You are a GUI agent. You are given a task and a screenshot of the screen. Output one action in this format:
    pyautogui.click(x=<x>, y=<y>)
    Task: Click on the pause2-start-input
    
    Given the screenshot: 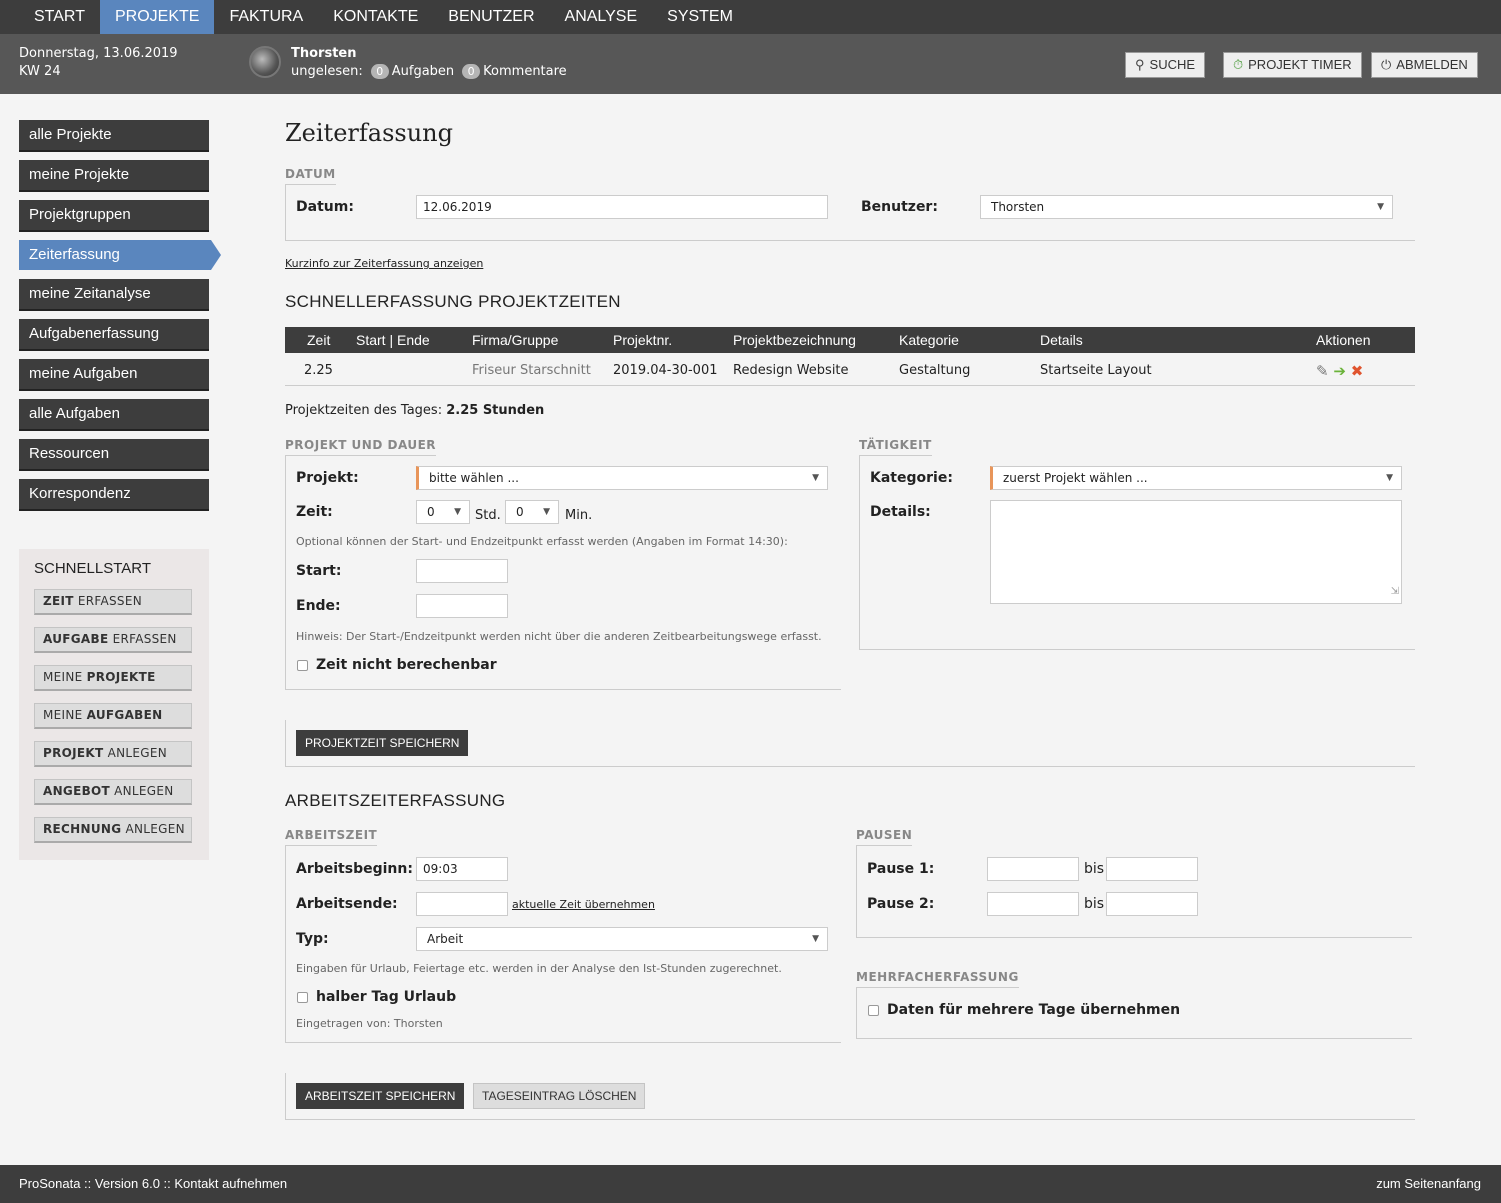 What is the action you would take?
    pyautogui.click(x=1033, y=904)
    